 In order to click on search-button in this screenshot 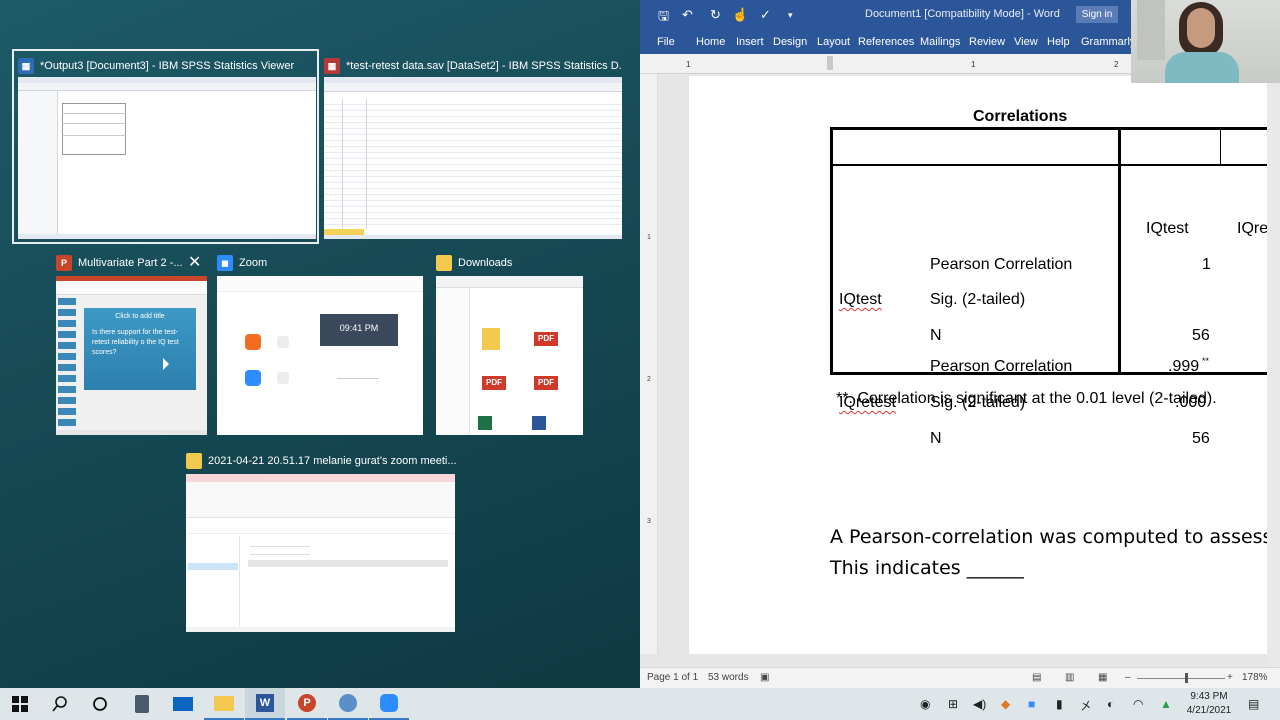, I will do `click(60, 704)`.